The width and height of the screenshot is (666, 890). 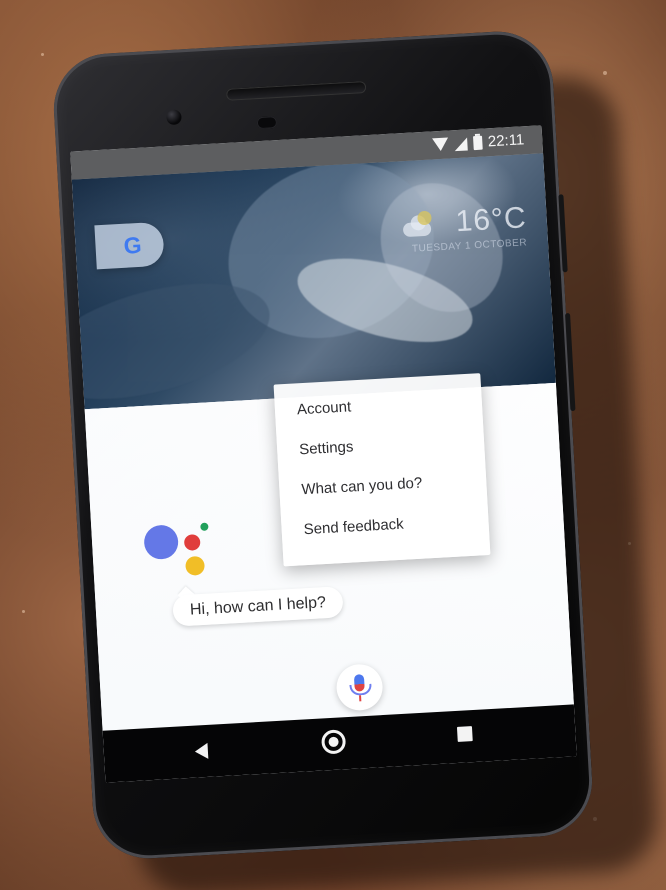 I want to click on assistant-blue-dot, so click(x=161, y=542).